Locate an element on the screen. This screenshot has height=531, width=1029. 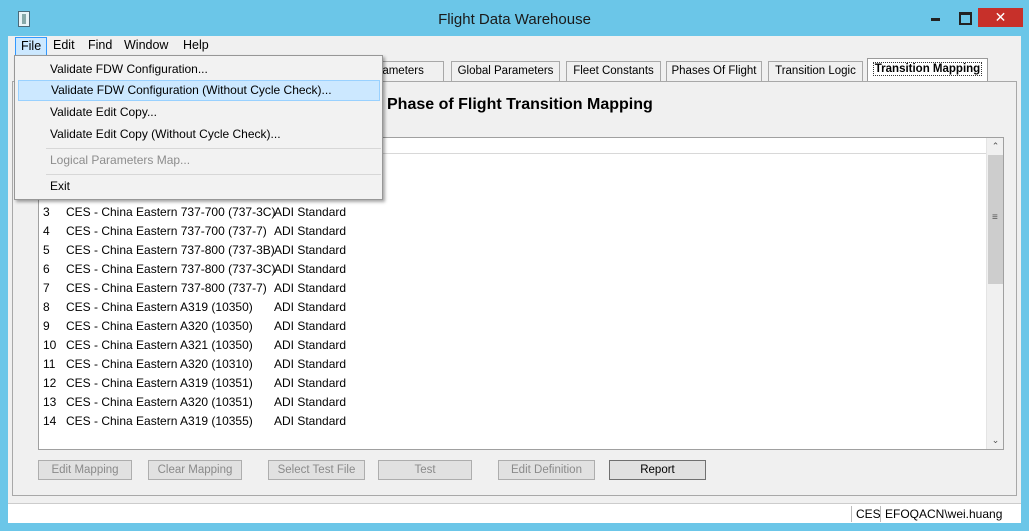
minimize-button is located at coordinates (935, 17).